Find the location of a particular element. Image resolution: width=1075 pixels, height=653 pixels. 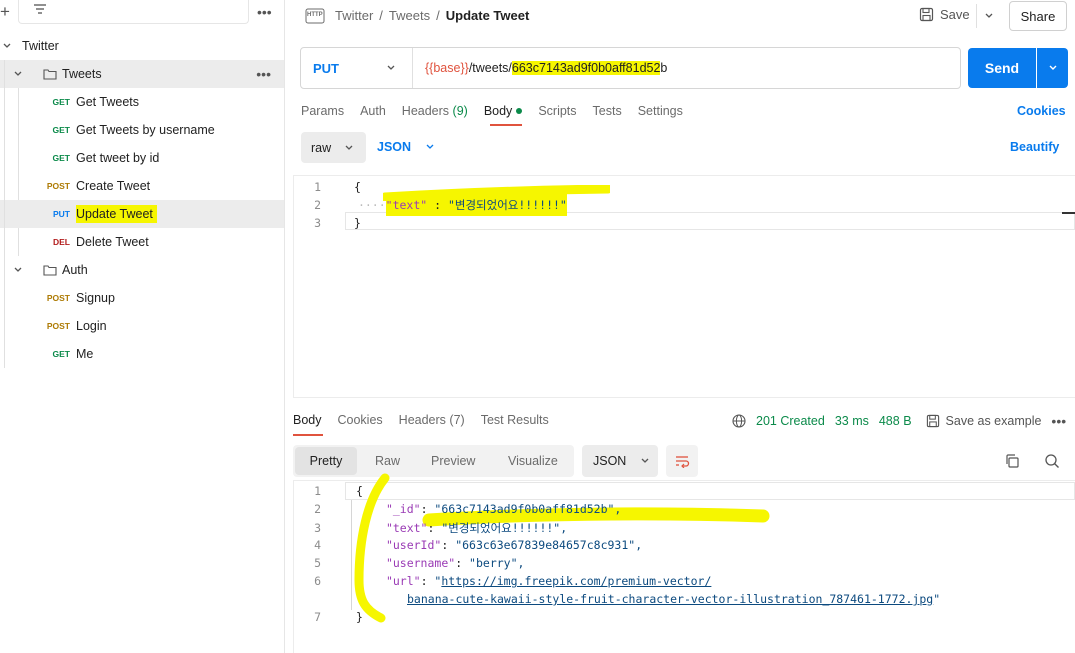

more-options-icon: ••• is located at coordinates (264, 12).